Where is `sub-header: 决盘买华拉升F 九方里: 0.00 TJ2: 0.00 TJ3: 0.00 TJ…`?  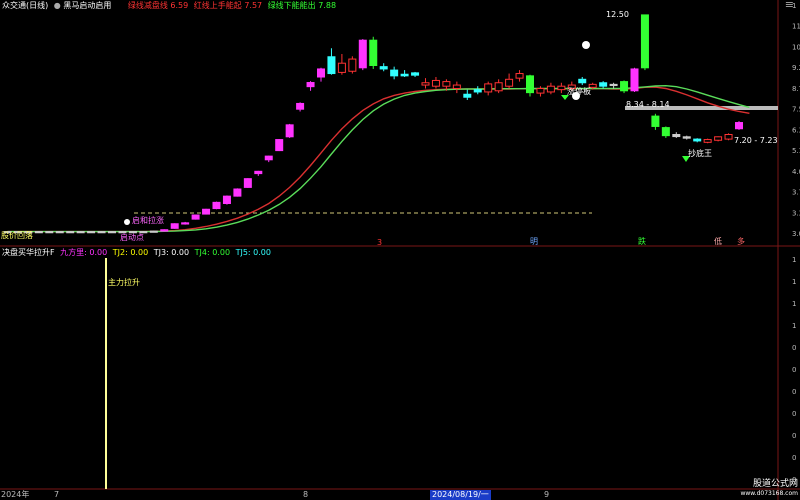 sub-header: 决盘买华拉升F 九方里: 0.00 TJ2: 0.00 TJ3: 0.00 TJ… is located at coordinates (136, 252).